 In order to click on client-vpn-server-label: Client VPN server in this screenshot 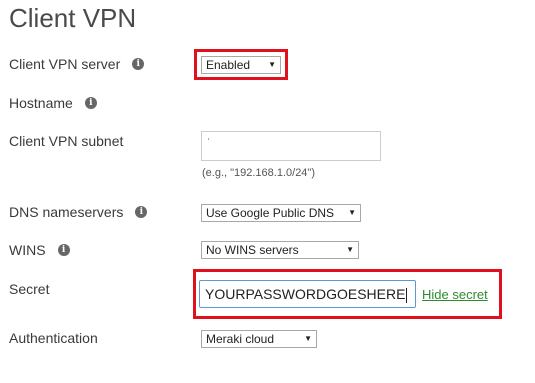, I will do `click(65, 64)`.